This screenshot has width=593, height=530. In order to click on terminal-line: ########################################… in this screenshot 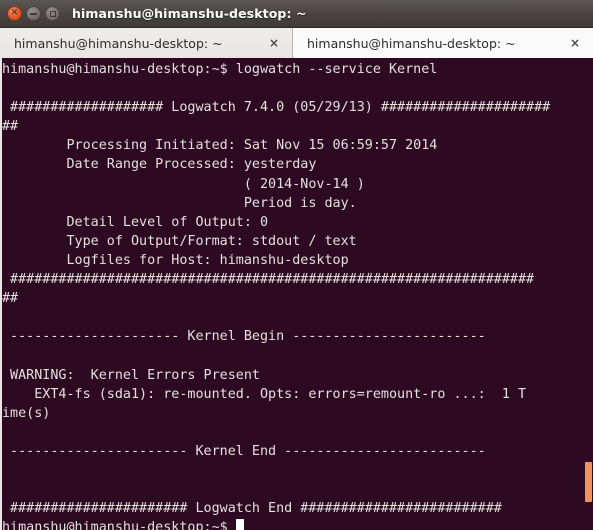, I will do `click(268, 280)`.